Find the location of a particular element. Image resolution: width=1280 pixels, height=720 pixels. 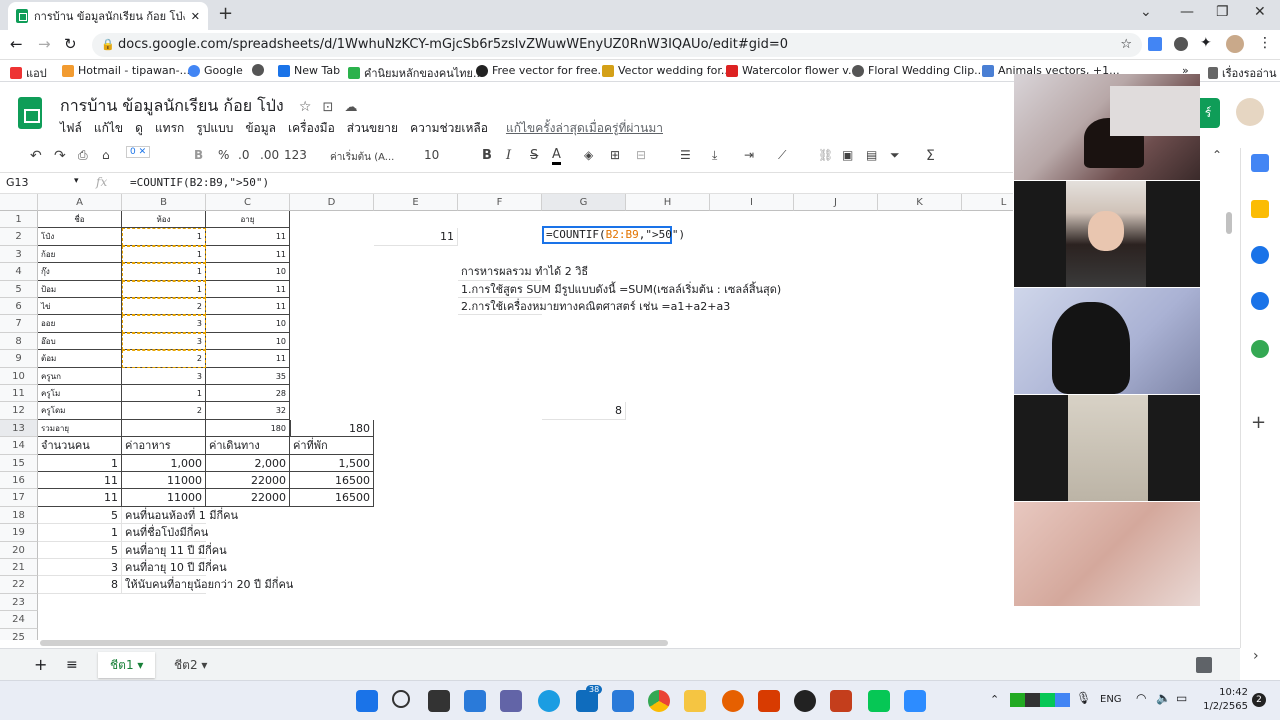

number-format-select: 123 is located at coordinates (295, 155).